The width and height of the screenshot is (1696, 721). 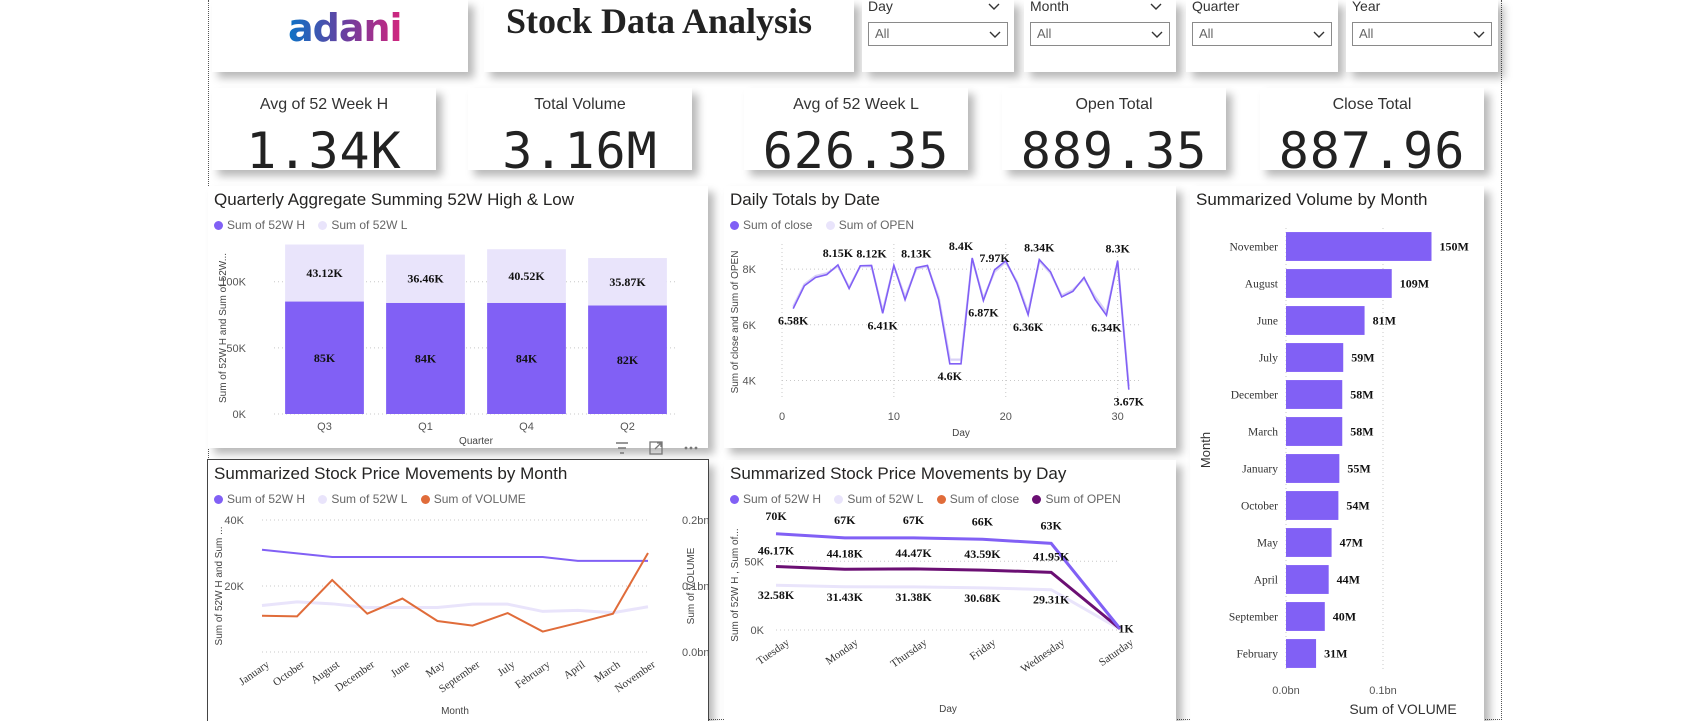 I want to click on y2-tick-label: 0.0bn, so click(x=695, y=653).